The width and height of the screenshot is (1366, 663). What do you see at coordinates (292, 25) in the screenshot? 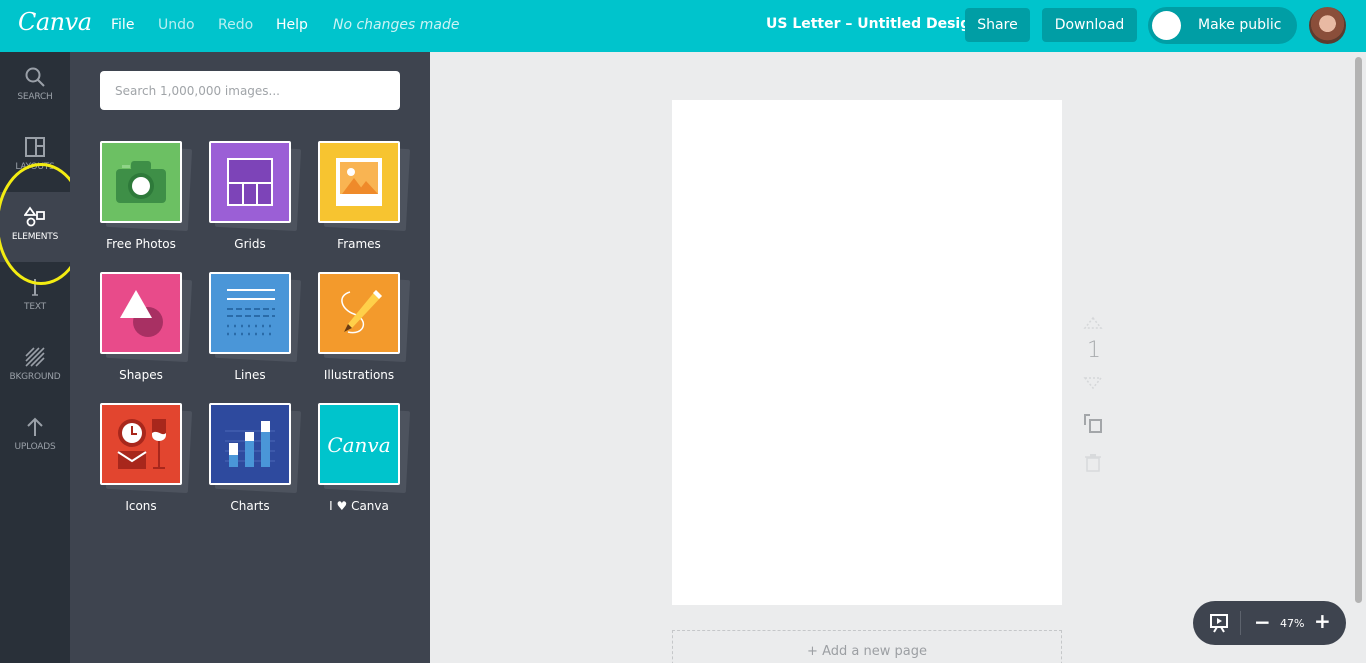
I see `menu-help: Help` at bounding box center [292, 25].